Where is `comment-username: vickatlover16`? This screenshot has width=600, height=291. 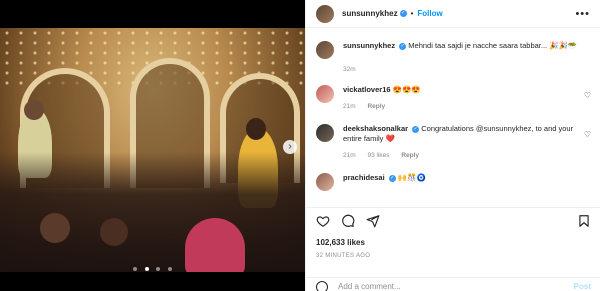 comment-username: vickatlover16 is located at coordinates (367, 89).